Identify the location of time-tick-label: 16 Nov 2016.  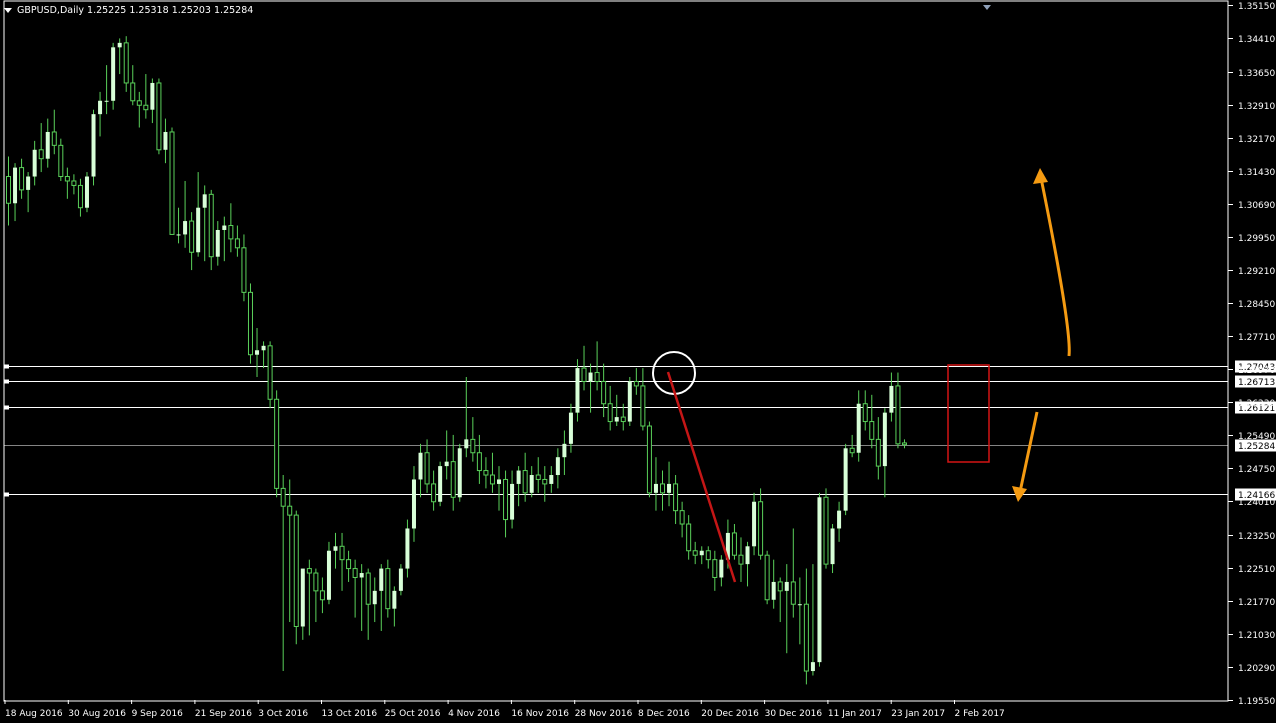
(540, 714).